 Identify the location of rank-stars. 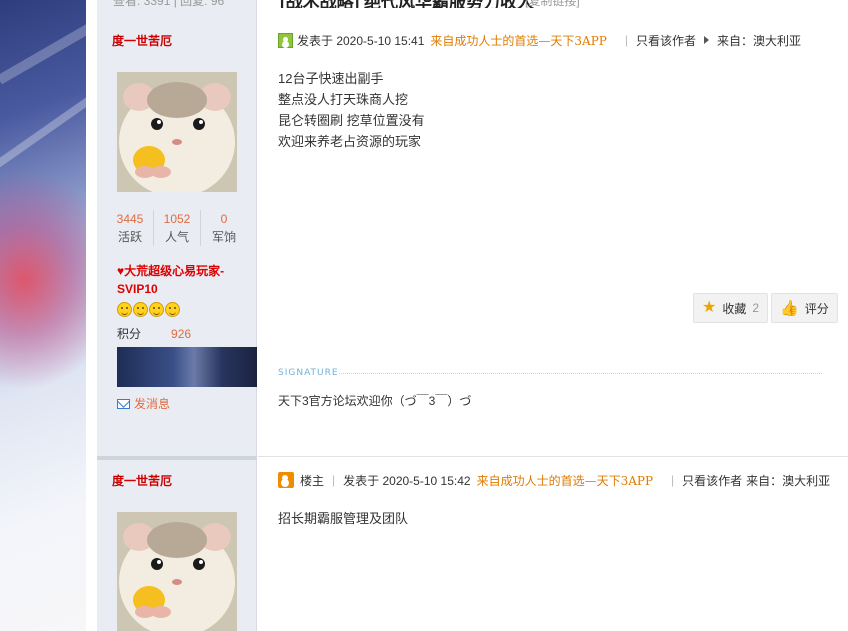
(148, 309).